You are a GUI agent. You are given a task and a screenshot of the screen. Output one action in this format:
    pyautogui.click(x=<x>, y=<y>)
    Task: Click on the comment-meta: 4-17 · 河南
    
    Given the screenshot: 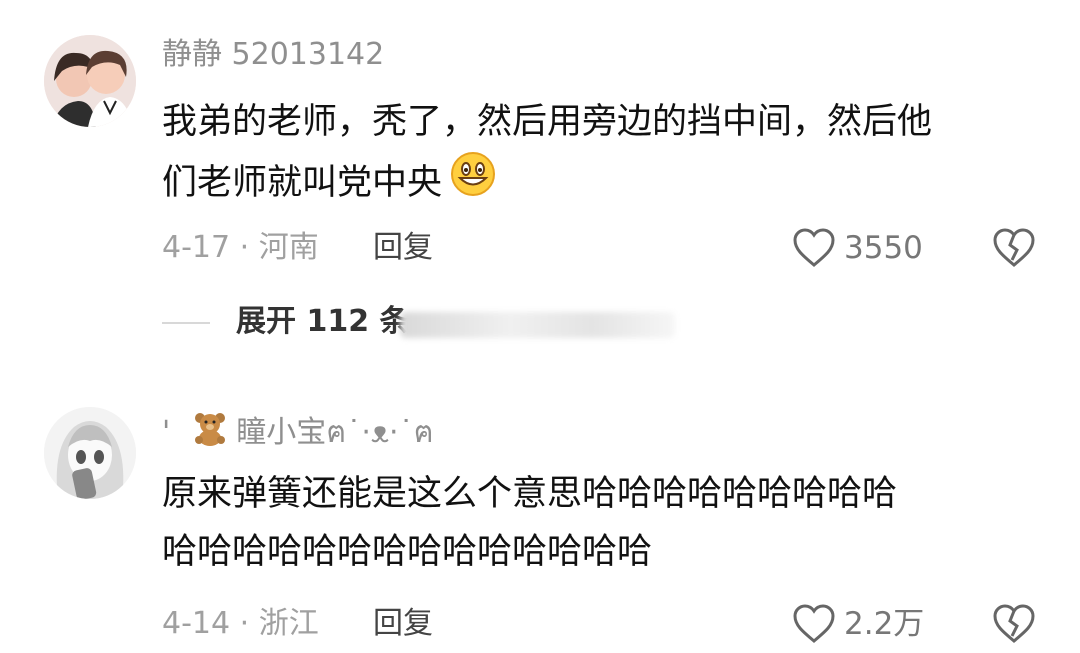 What is the action you would take?
    pyautogui.click(x=240, y=247)
    